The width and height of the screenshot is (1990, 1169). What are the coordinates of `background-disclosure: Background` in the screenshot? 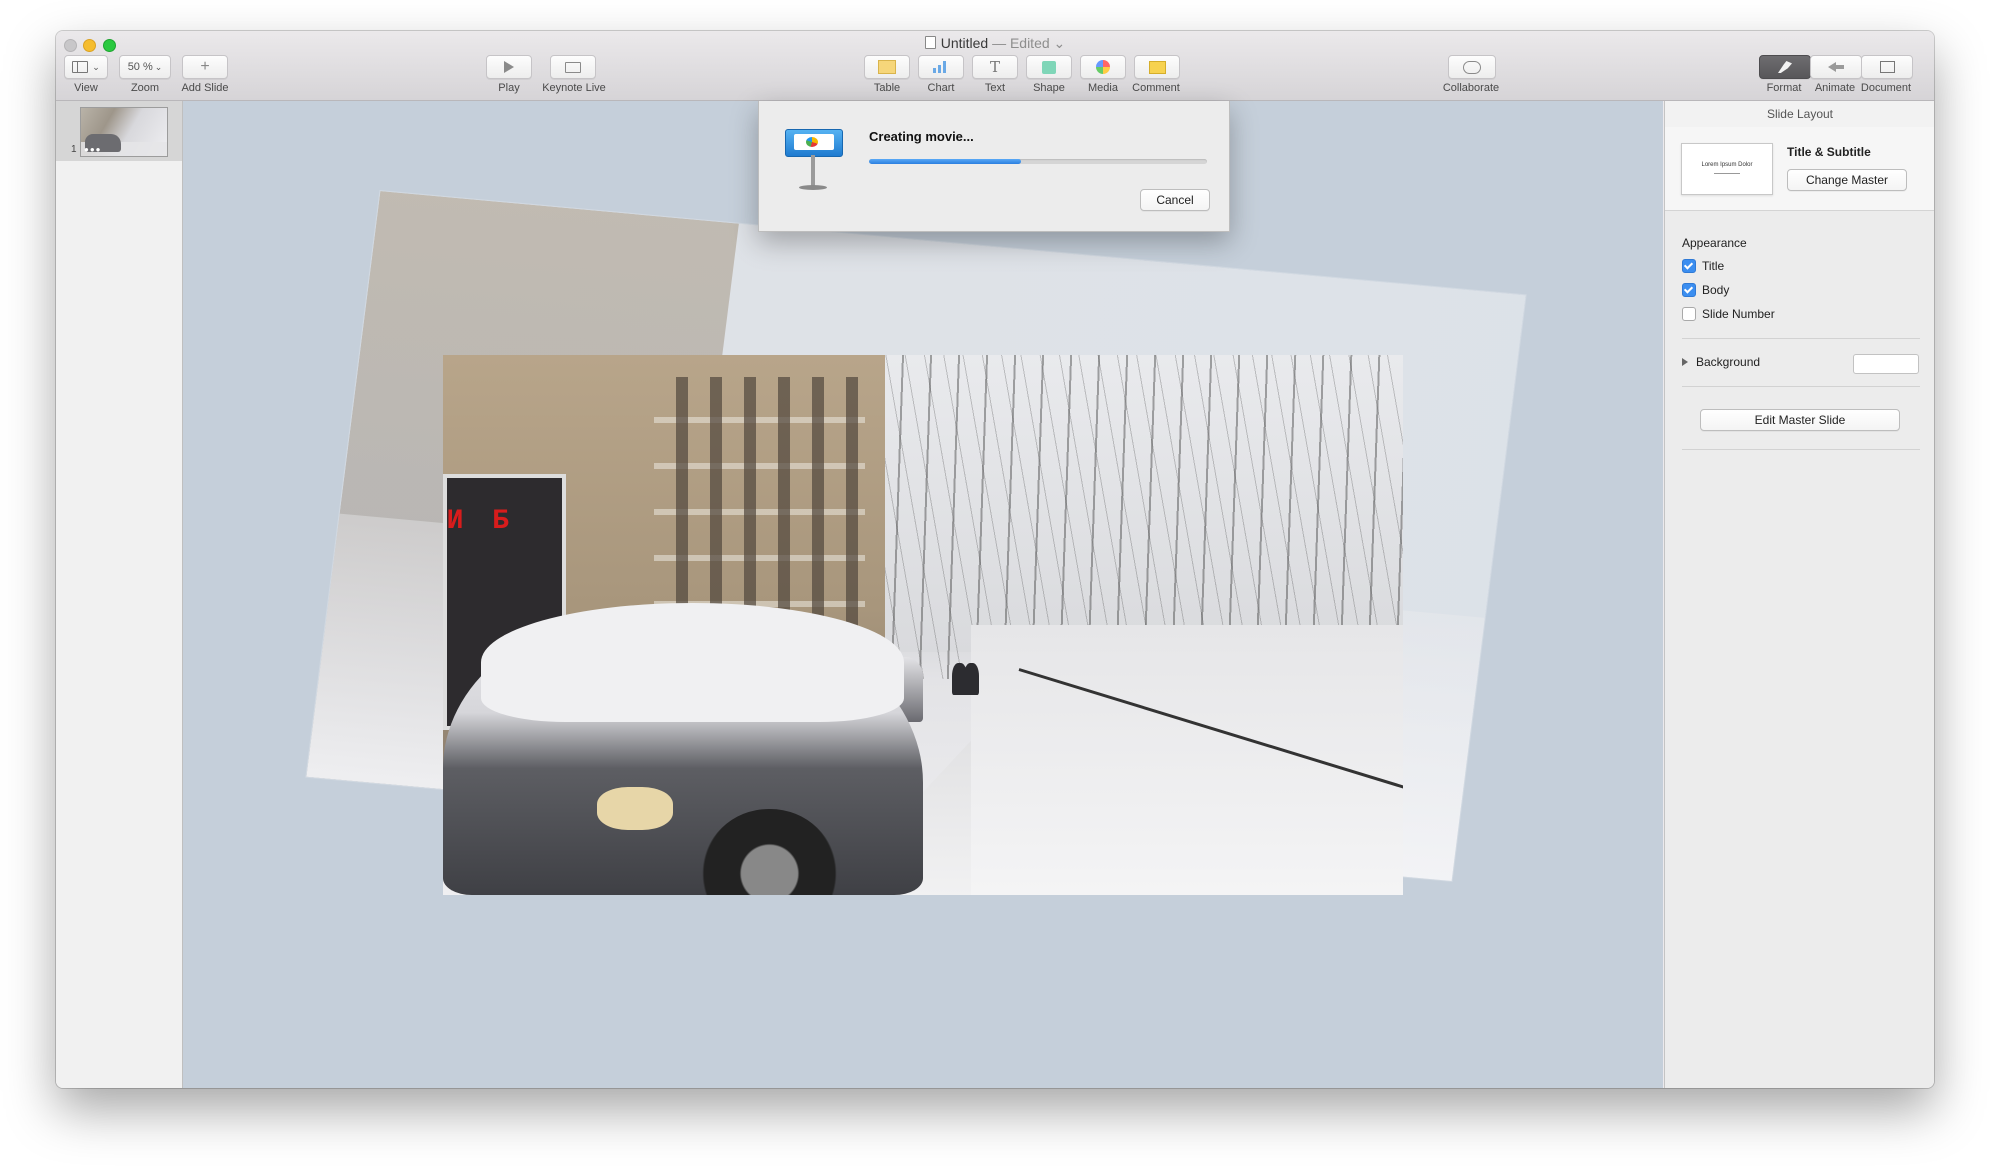 It's located at (1721, 362).